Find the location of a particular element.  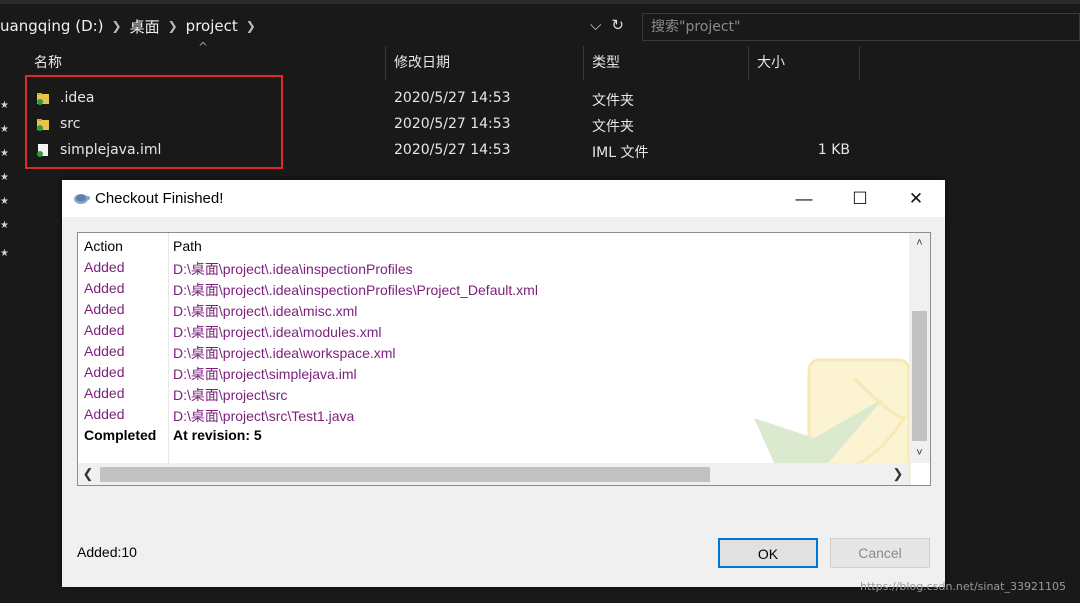

list-item-path: D:\桌面\project\.idea\misc.xml is located at coordinates (265, 311).